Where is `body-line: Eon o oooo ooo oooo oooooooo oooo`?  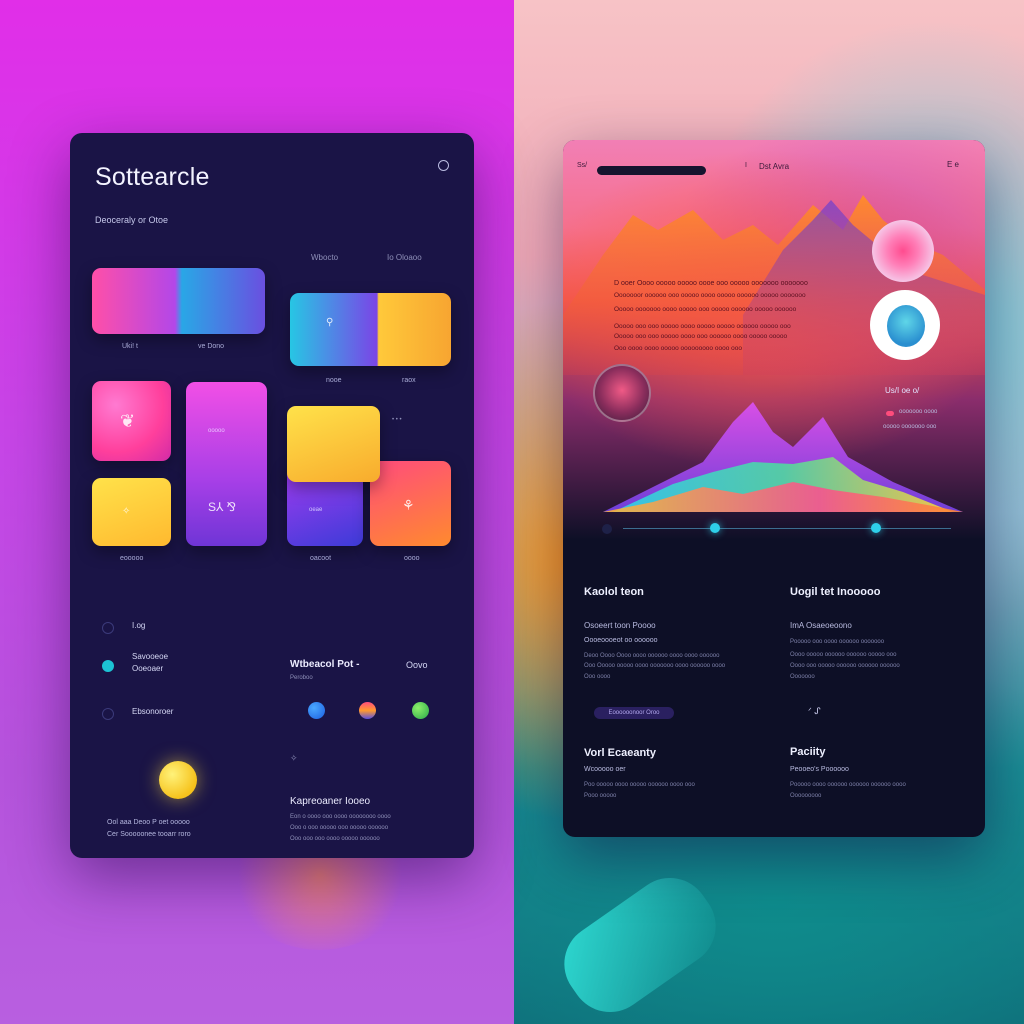 body-line: Eon o oooo ooo oooo oooooooo oooo is located at coordinates (340, 817).